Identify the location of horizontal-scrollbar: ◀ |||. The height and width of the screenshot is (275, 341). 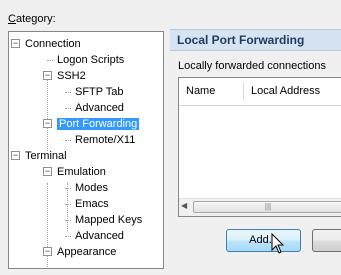
(260, 207).